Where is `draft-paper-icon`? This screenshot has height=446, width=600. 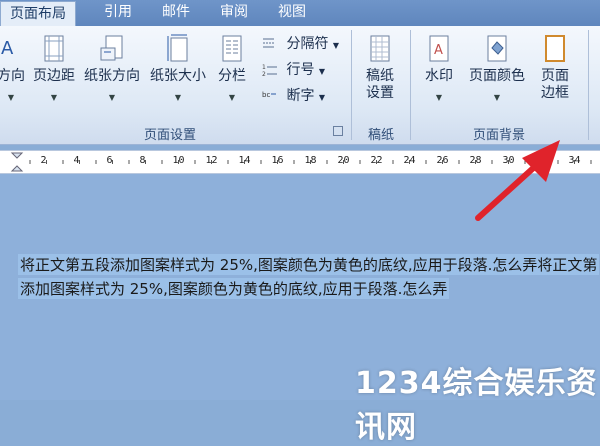 draft-paper-icon is located at coordinates (380, 48).